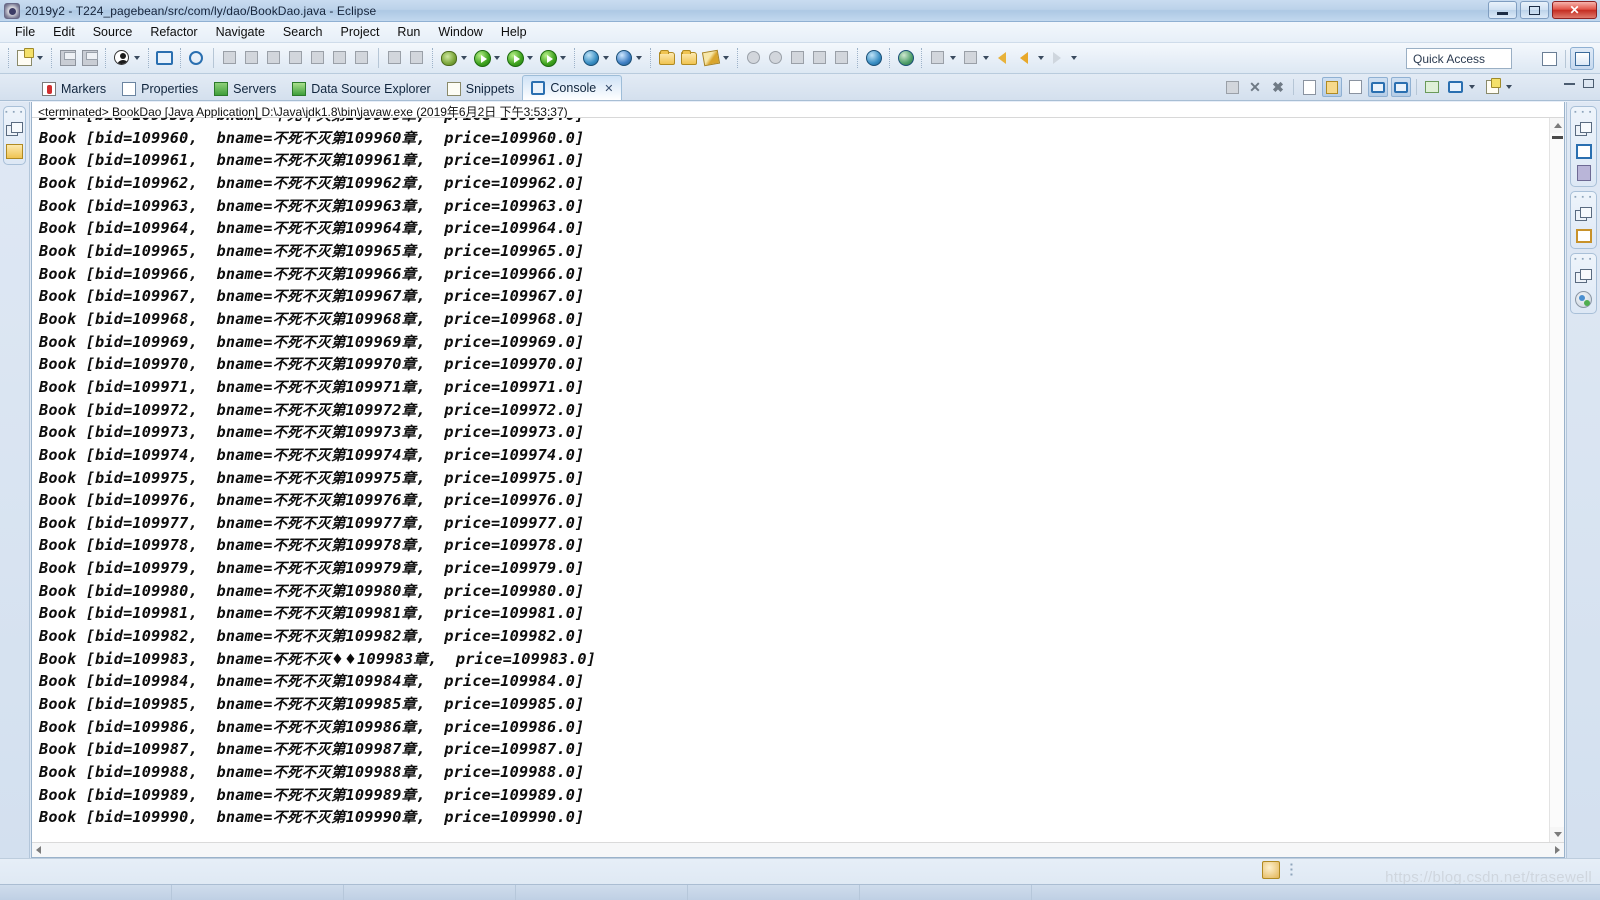 The width and height of the screenshot is (1600, 900). I want to click on previous-annotation-dropdown-icon, so click(953, 58).